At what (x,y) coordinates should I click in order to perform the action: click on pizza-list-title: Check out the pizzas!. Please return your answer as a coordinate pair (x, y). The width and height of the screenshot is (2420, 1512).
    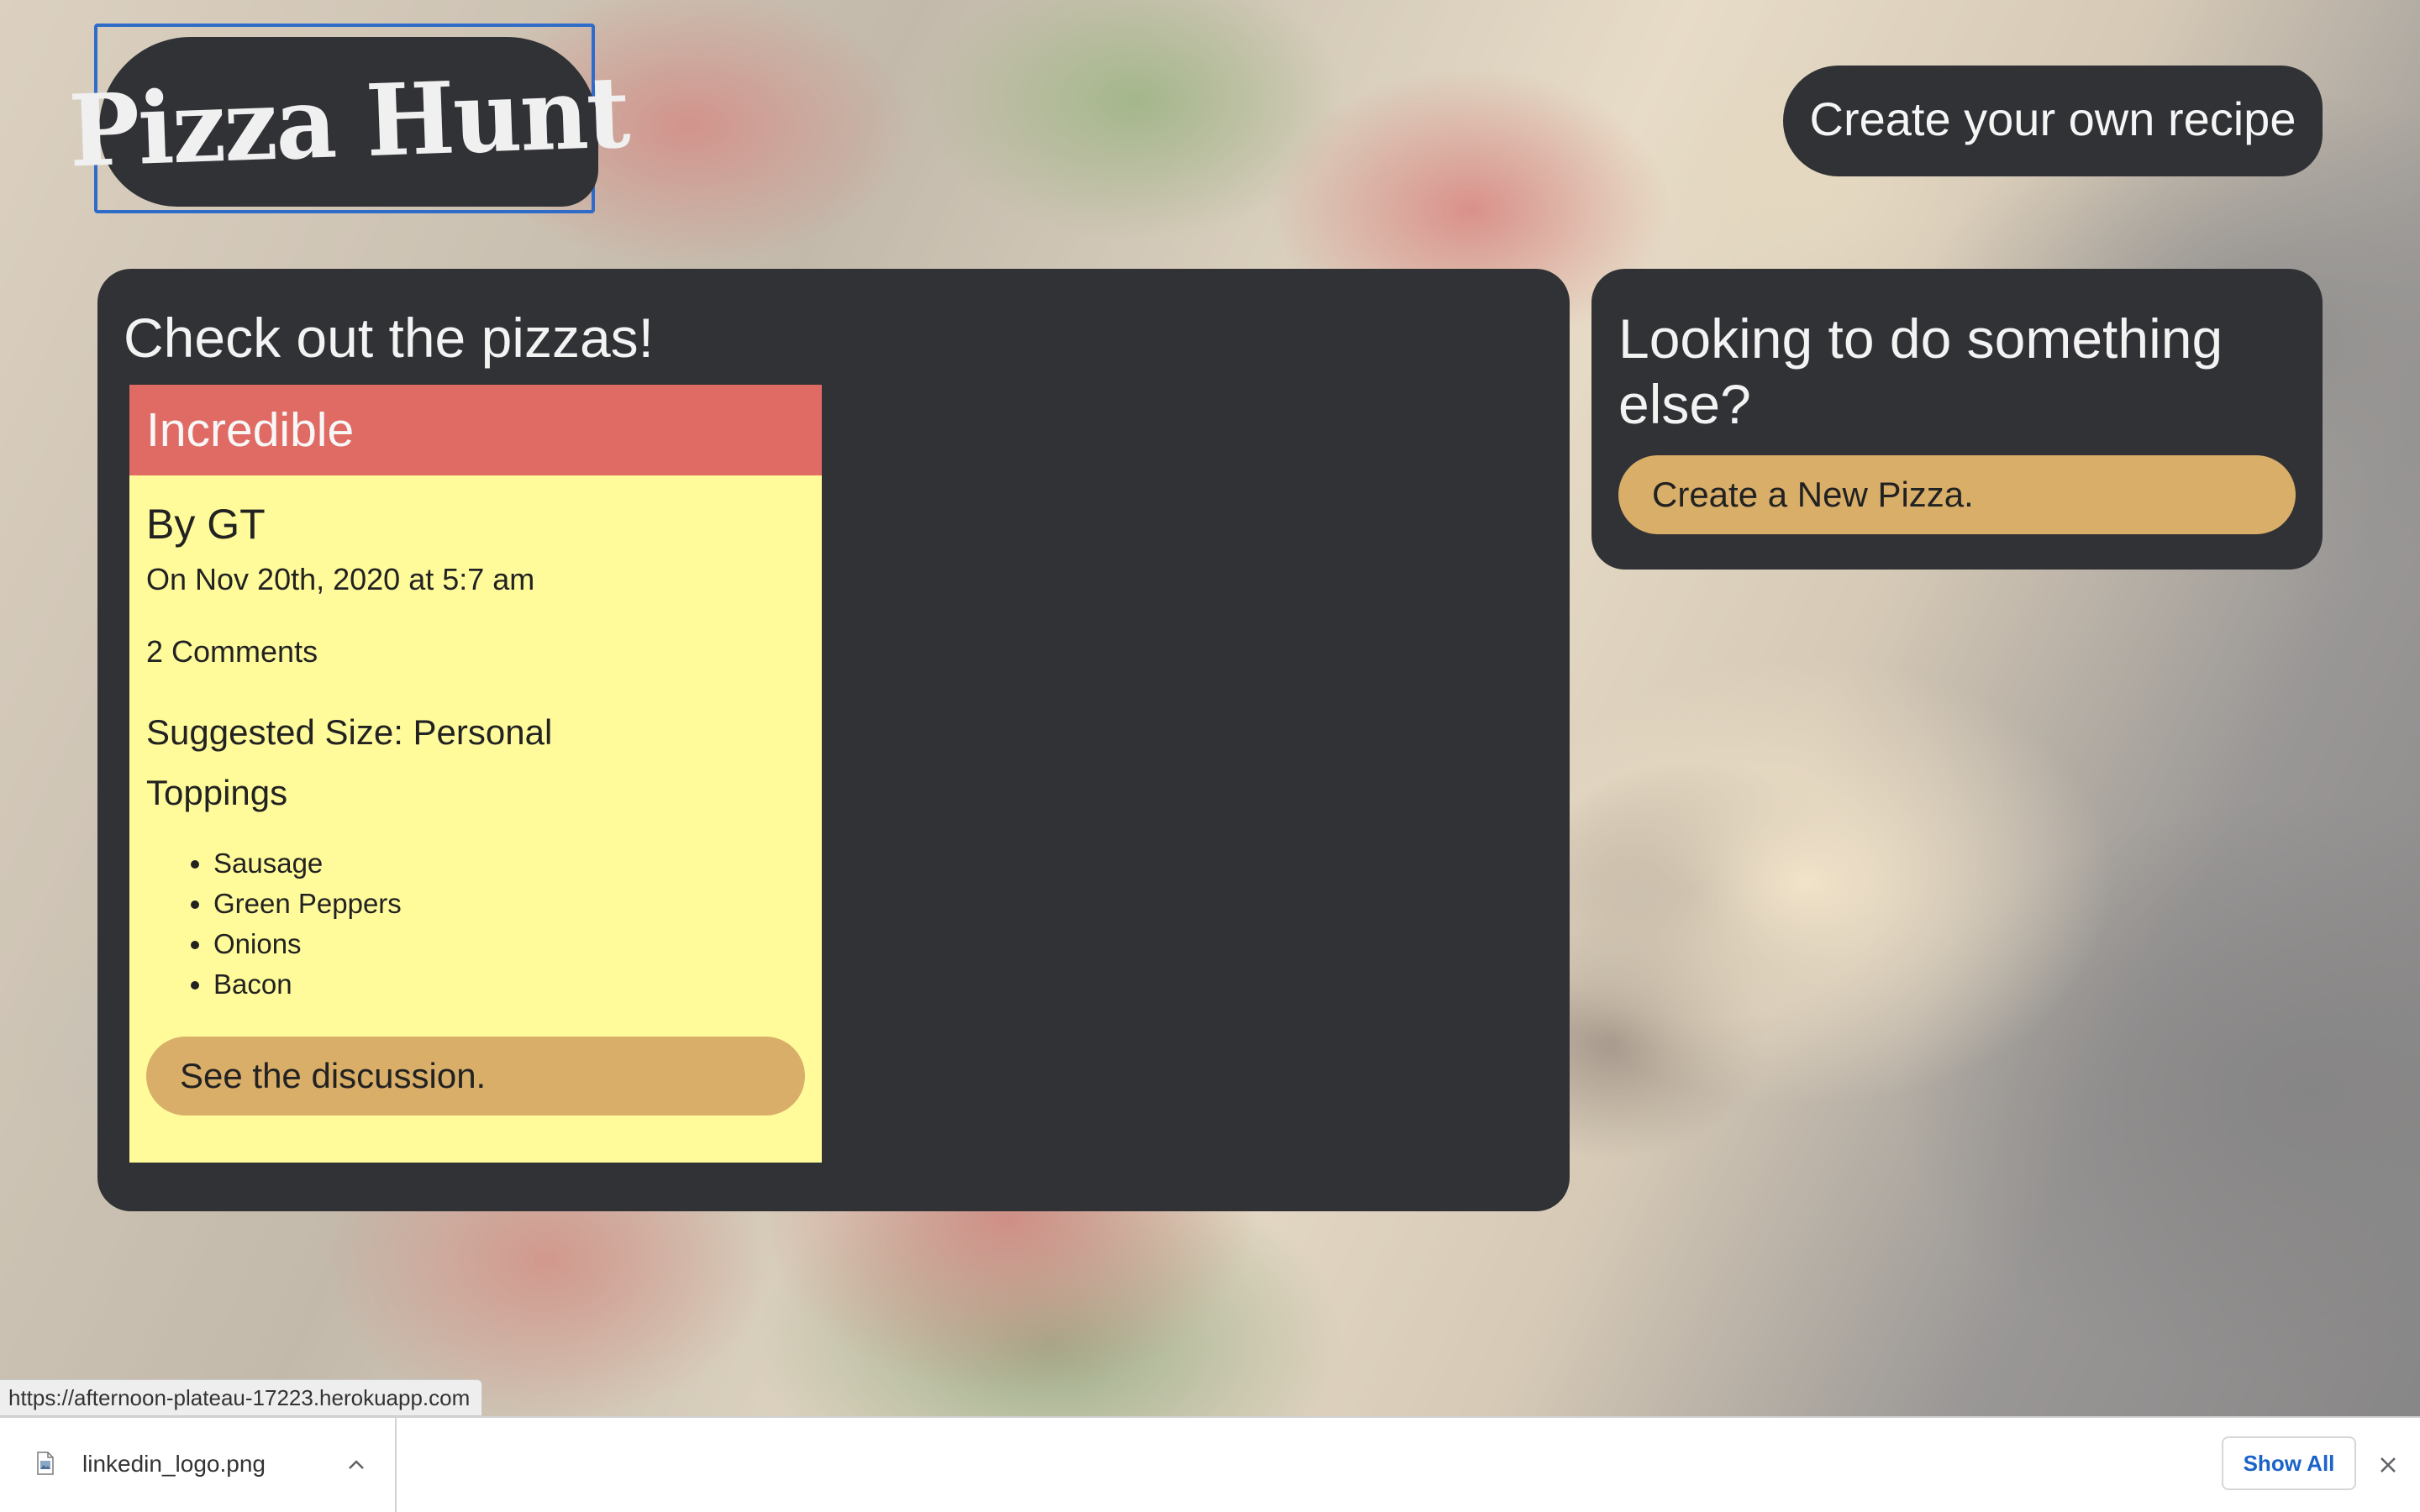
    Looking at the image, I should click on (389, 338).